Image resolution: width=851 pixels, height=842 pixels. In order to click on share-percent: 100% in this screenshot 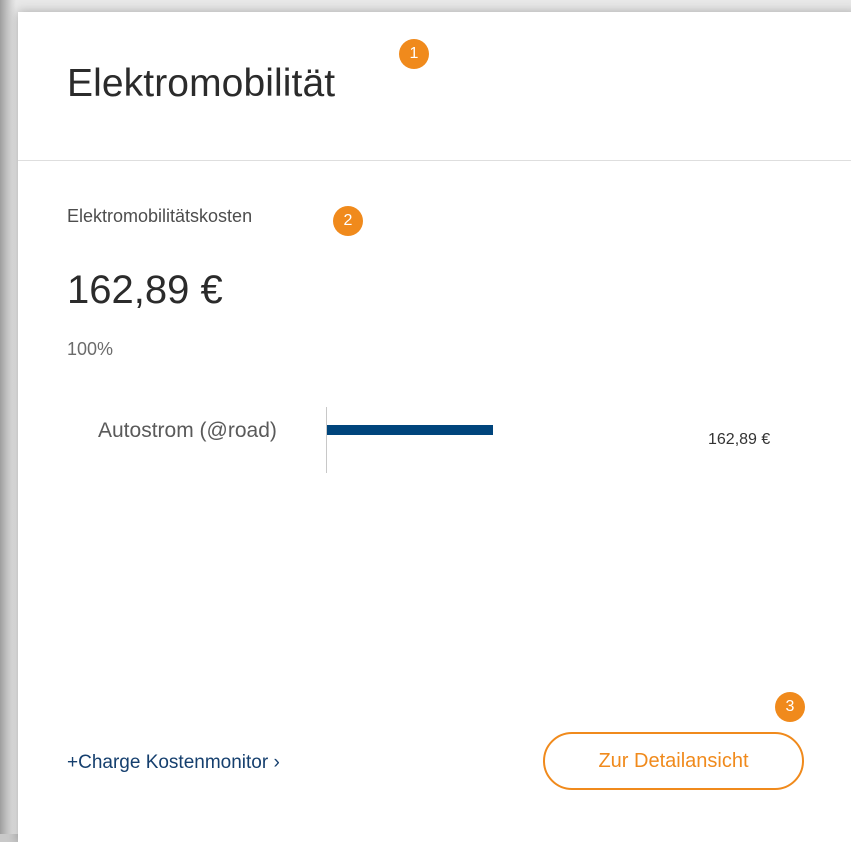, I will do `click(90, 349)`.